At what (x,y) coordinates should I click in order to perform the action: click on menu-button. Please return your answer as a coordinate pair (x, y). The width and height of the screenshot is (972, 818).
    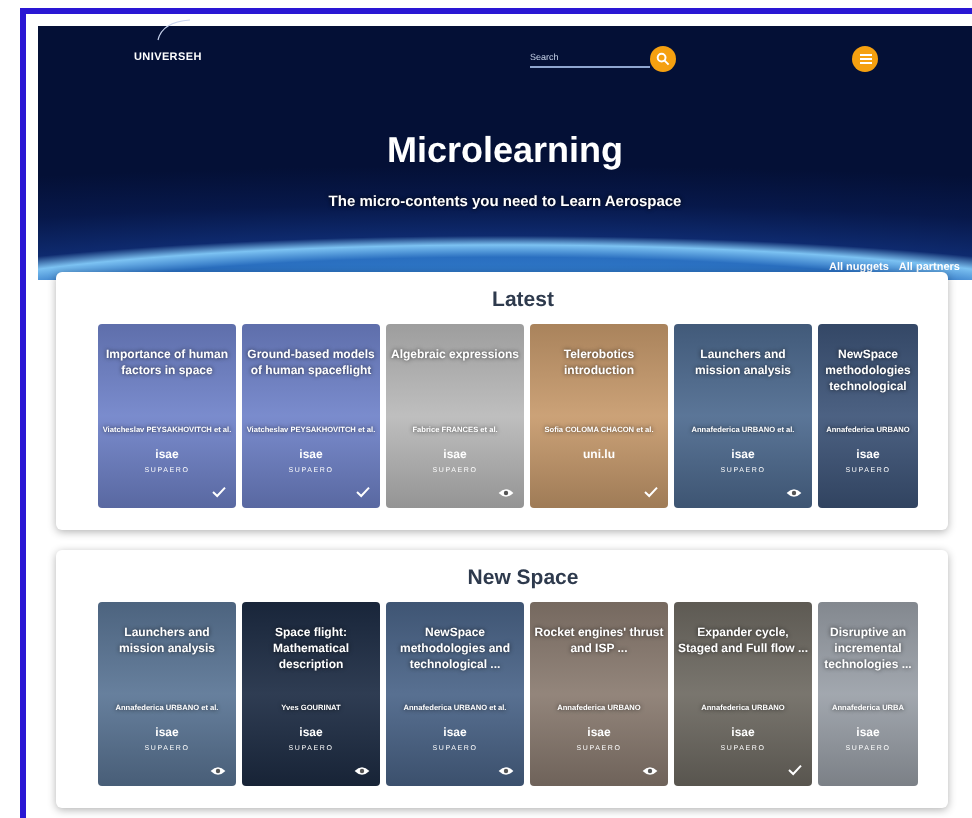
    Looking at the image, I should click on (865, 58).